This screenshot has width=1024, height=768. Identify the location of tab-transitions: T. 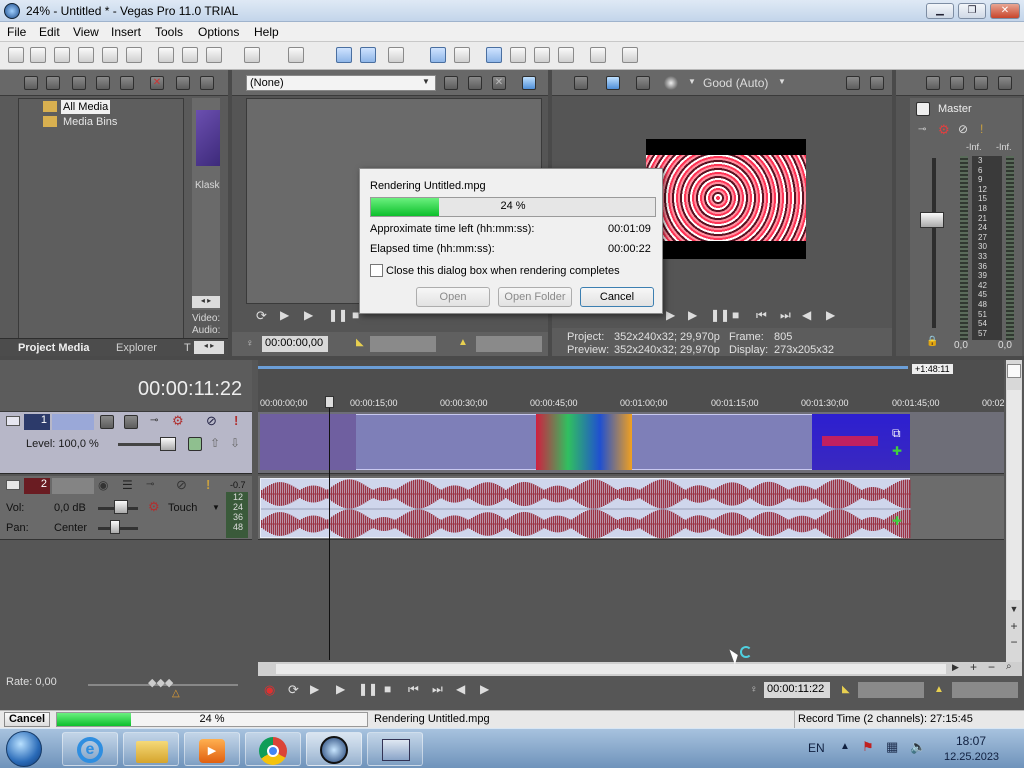
(187, 348).